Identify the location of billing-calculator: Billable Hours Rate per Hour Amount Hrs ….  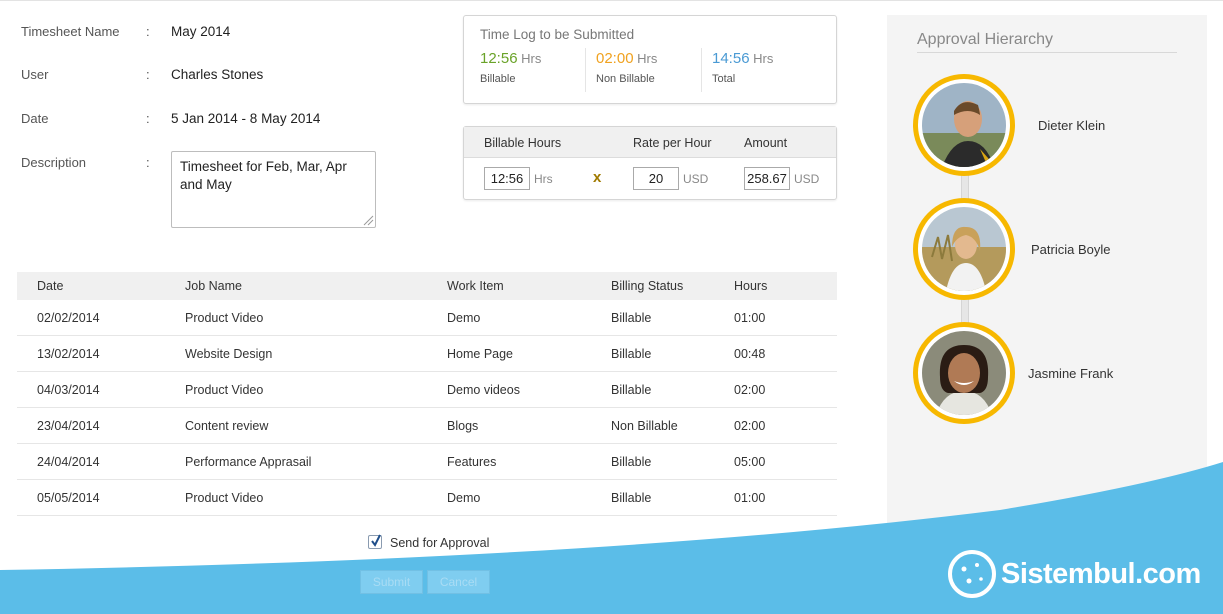
(650, 163).